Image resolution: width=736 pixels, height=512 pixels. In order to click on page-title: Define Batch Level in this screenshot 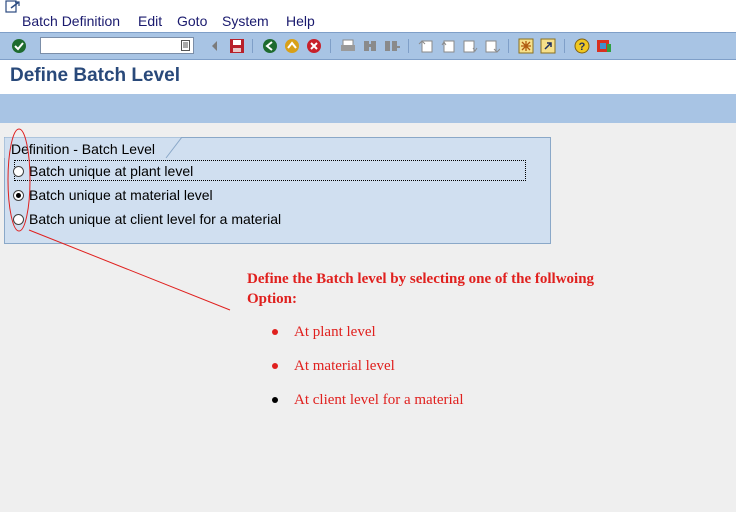, I will do `click(95, 75)`.